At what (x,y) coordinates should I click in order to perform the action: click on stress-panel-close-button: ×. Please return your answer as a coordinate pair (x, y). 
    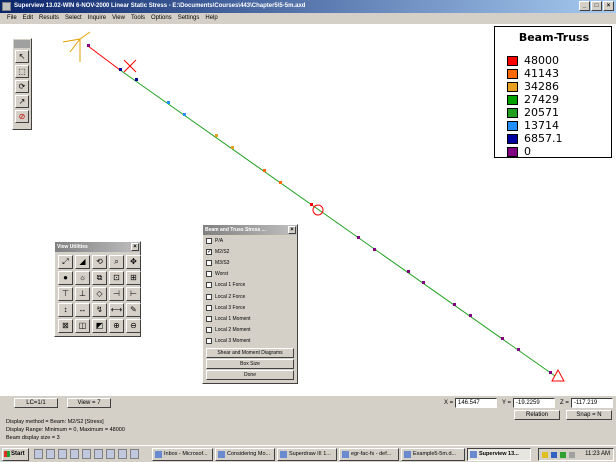
    Looking at the image, I should click on (292, 230).